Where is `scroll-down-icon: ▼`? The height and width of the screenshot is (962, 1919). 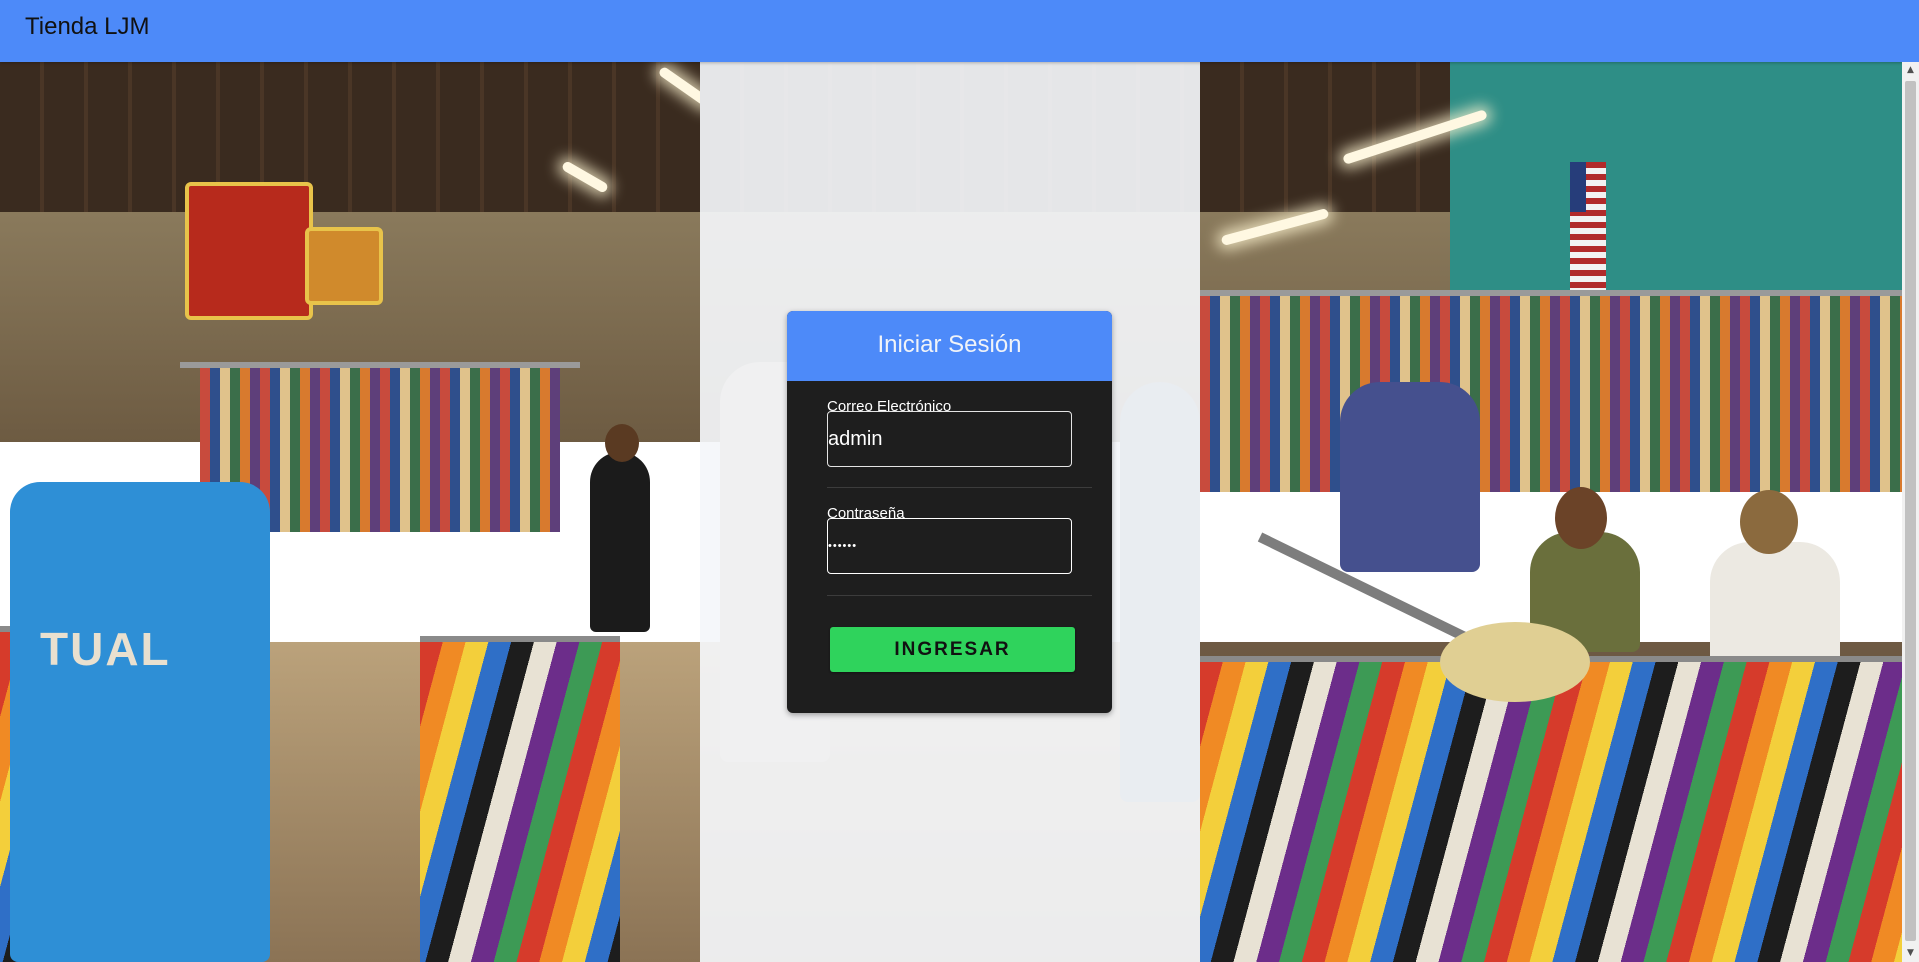 scroll-down-icon: ▼ is located at coordinates (1910, 953).